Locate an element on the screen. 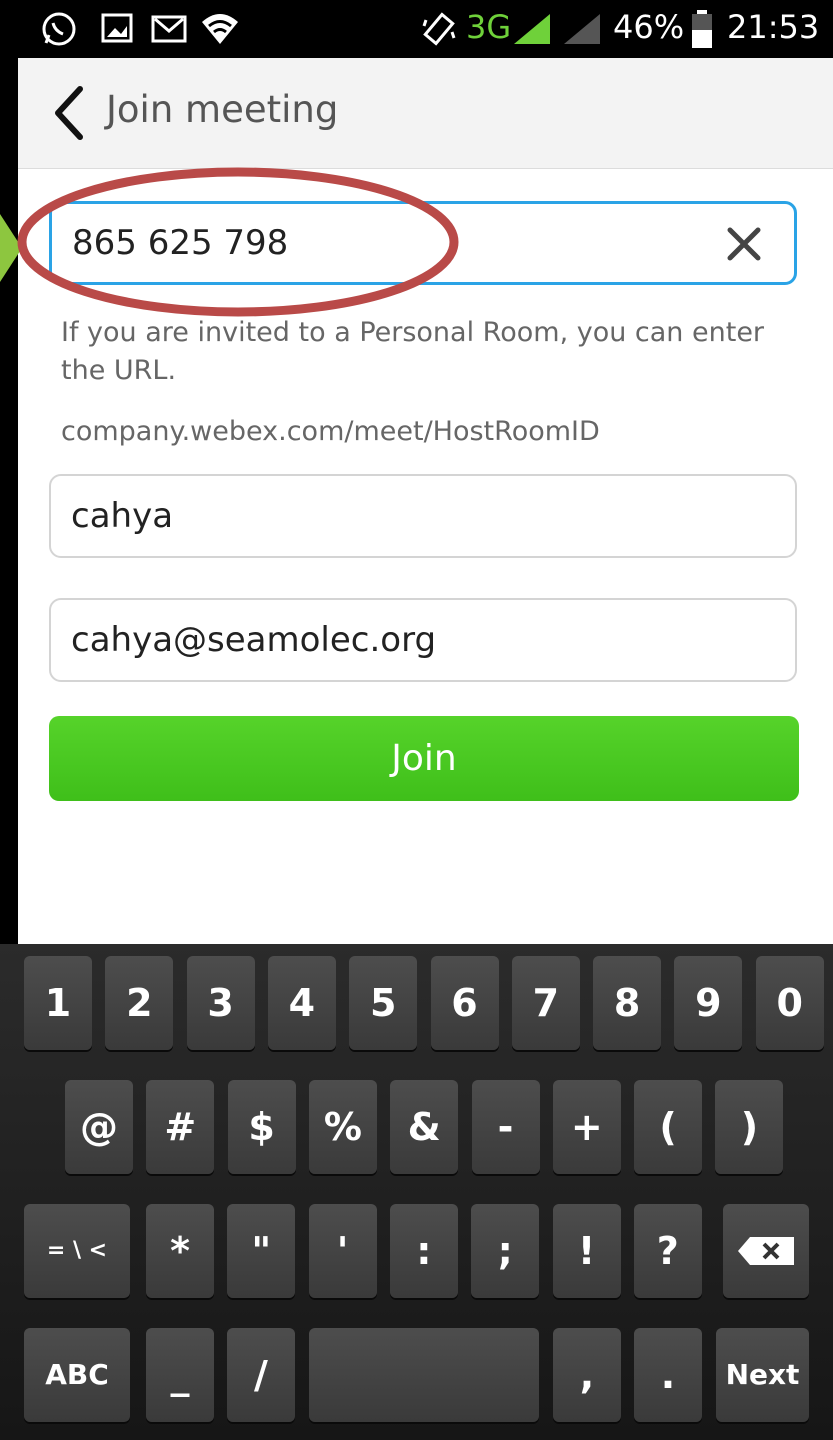  key: , is located at coordinates (587, 1375).